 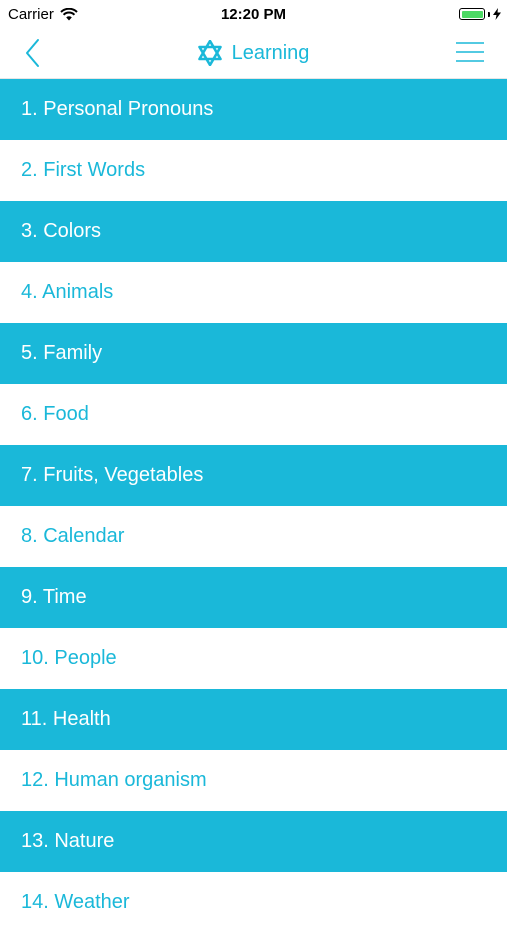 What do you see at coordinates (253, 414) in the screenshot?
I see `list-item: 6. Food` at bounding box center [253, 414].